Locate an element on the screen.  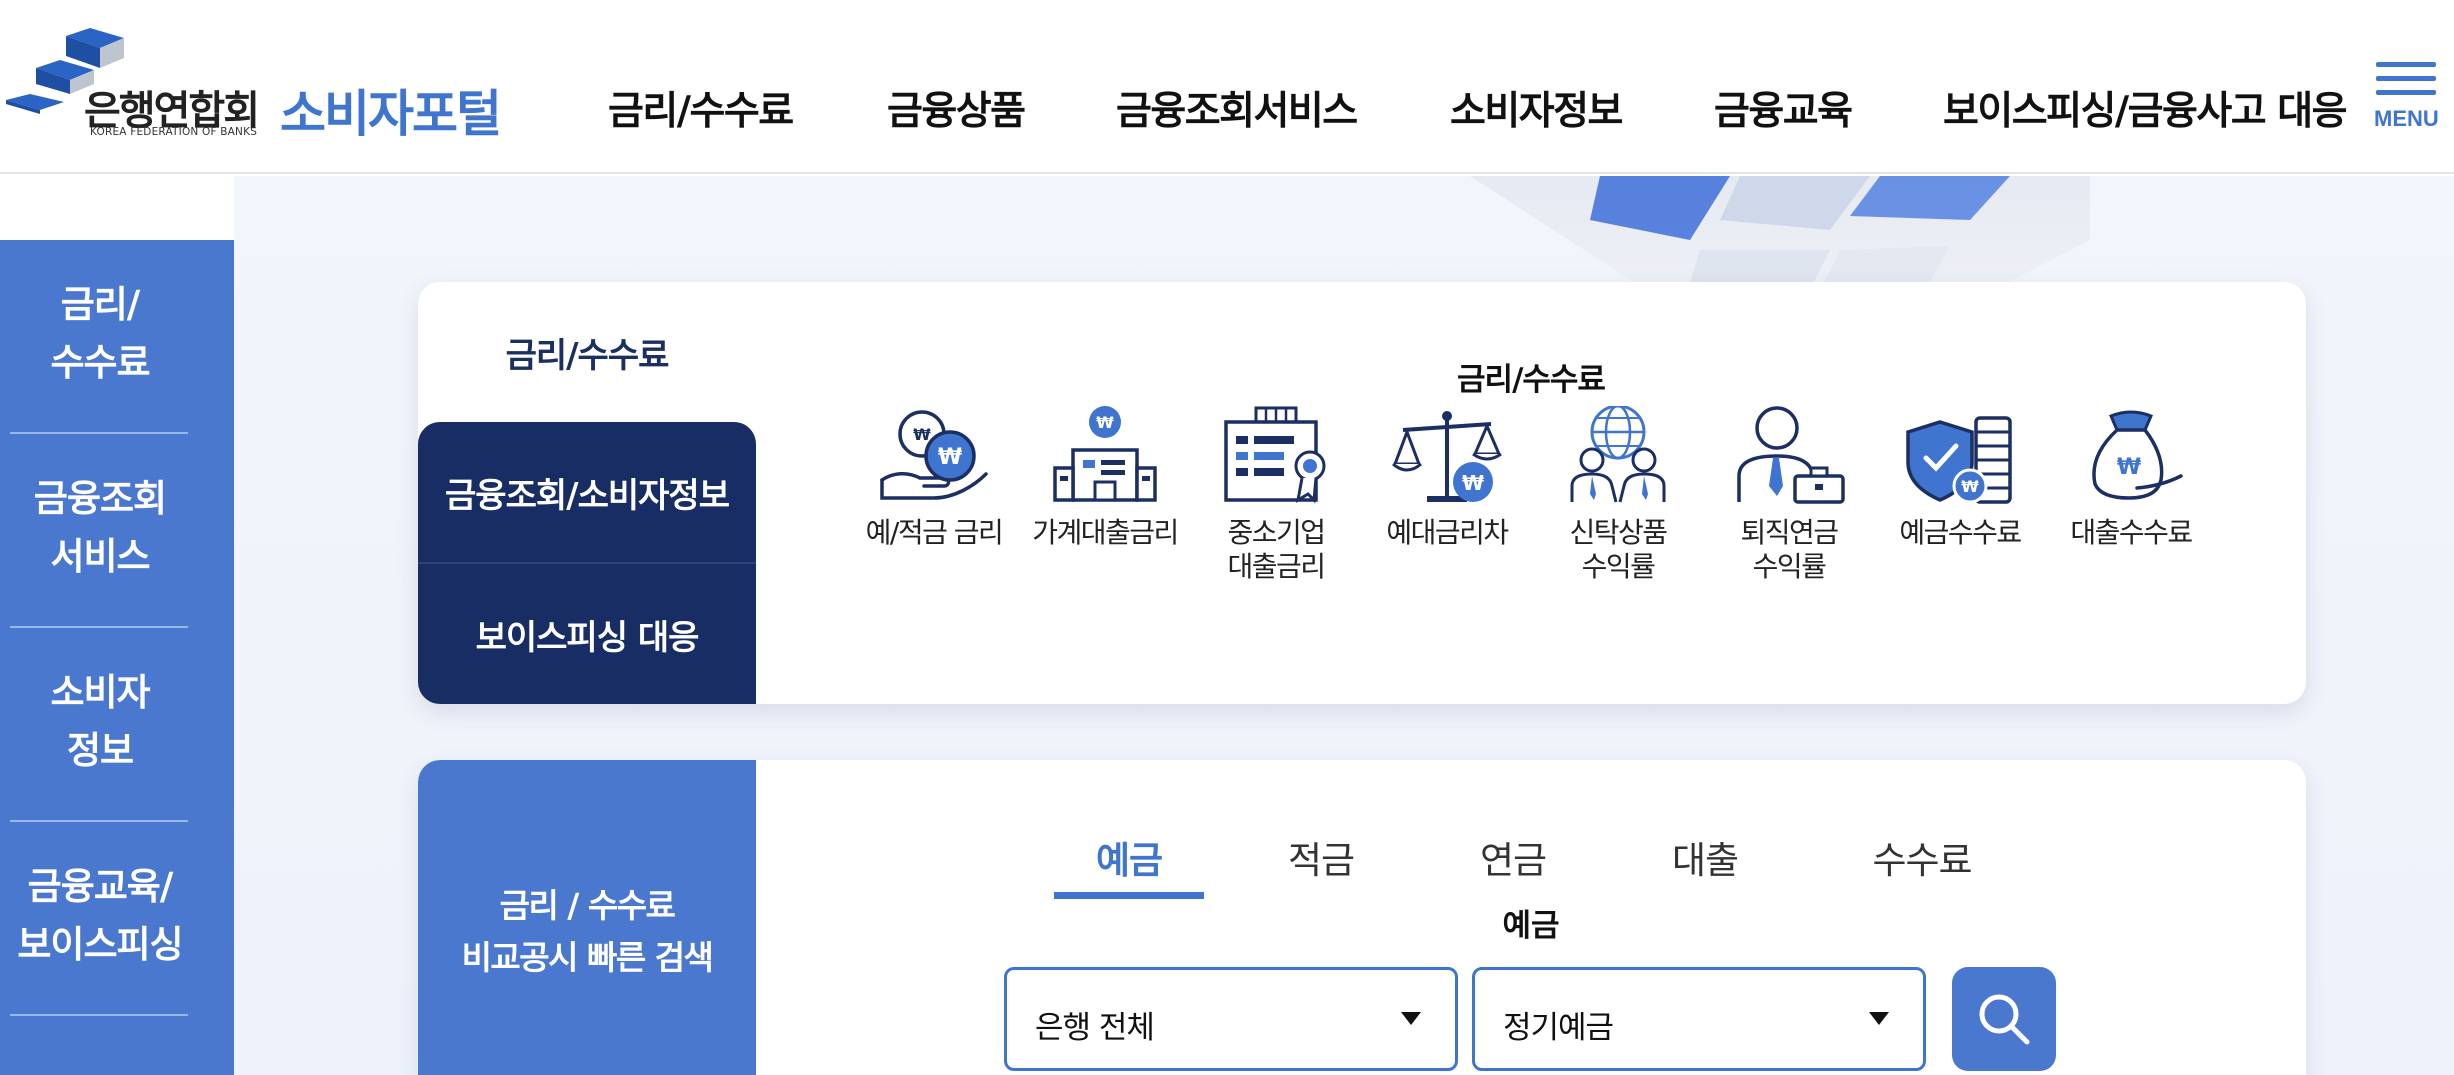
search-icon is located at coordinates (2004, 1019).